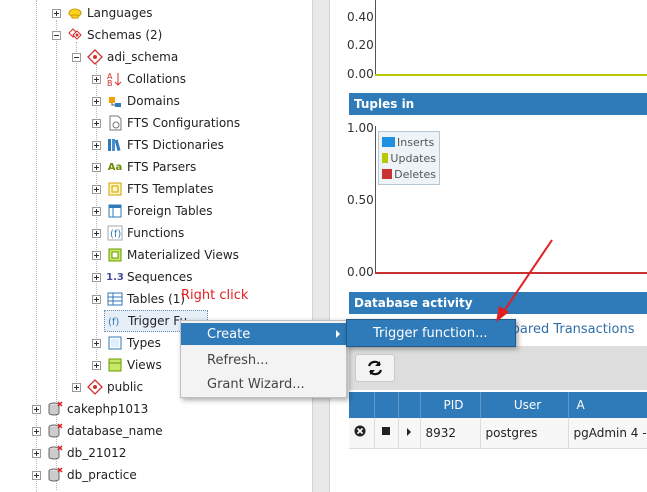 This screenshot has height=492, width=647. Describe the element at coordinates (127, 365) in the screenshot. I see `tree-item-views: Views` at that location.